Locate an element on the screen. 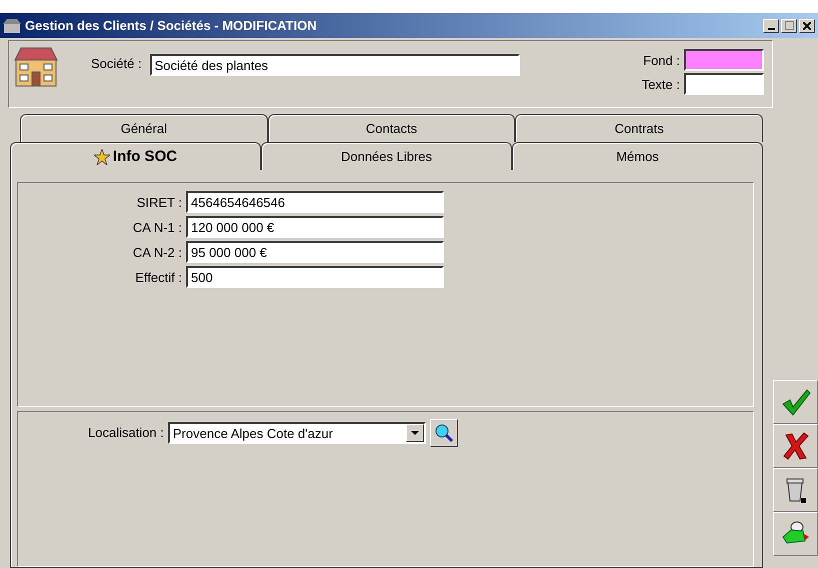 The width and height of the screenshot is (818, 568). star-icon is located at coordinates (102, 156).